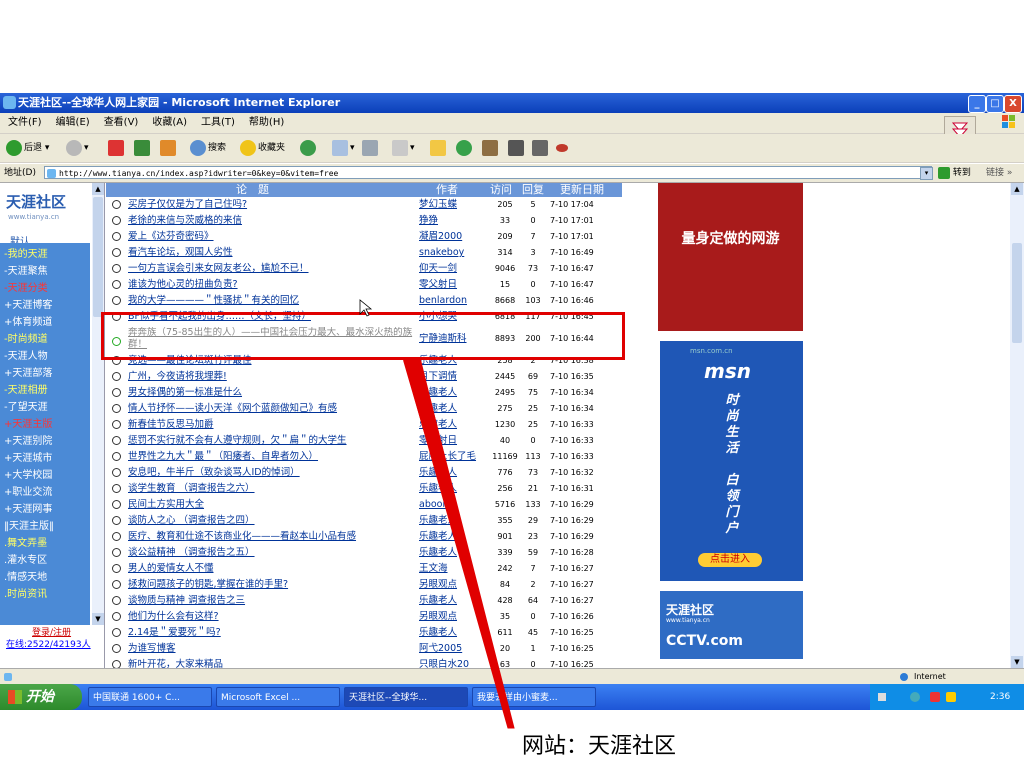  Describe the element at coordinates (437, 514) in the screenshot. I see `pointer-arrow` at that location.